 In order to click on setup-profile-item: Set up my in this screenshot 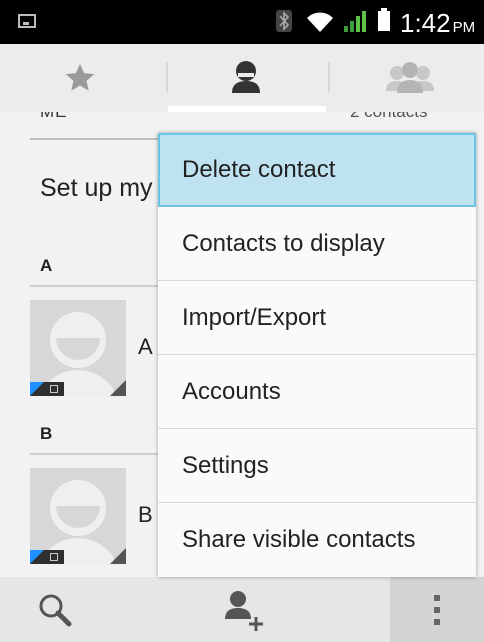, I will do `click(96, 188)`.